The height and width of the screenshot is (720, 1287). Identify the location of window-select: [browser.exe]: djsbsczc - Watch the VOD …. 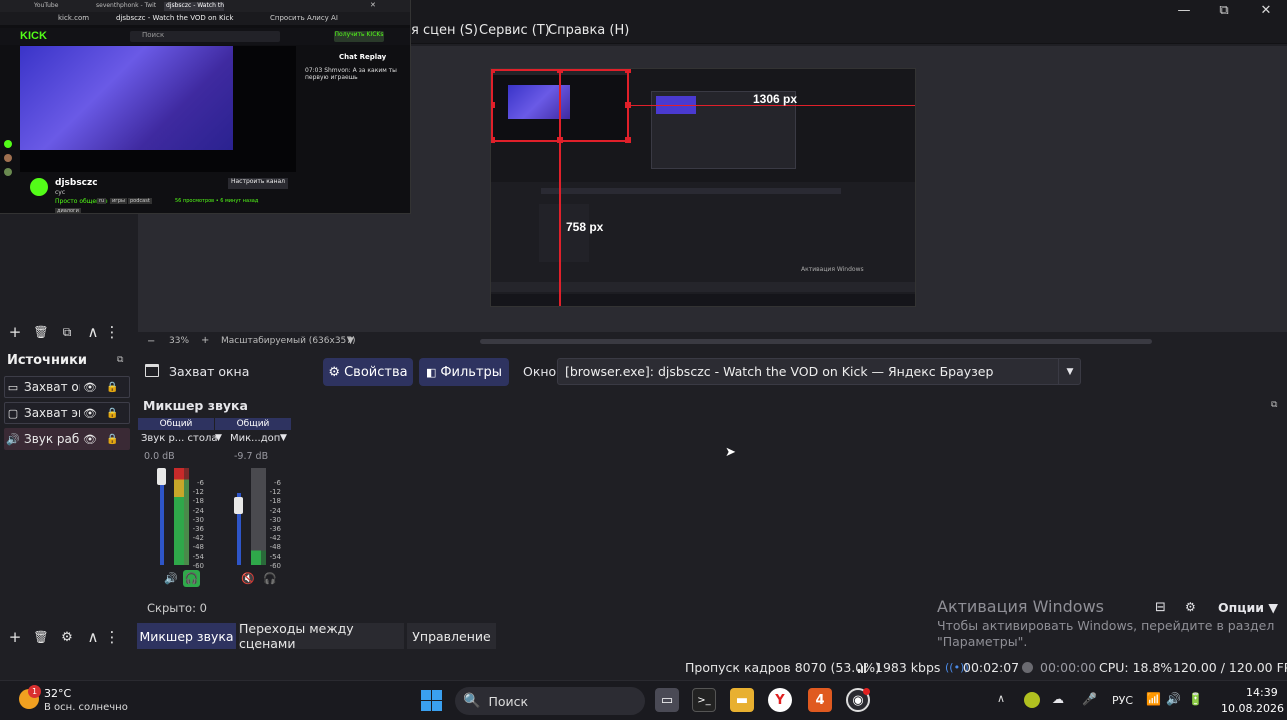
(819, 371).